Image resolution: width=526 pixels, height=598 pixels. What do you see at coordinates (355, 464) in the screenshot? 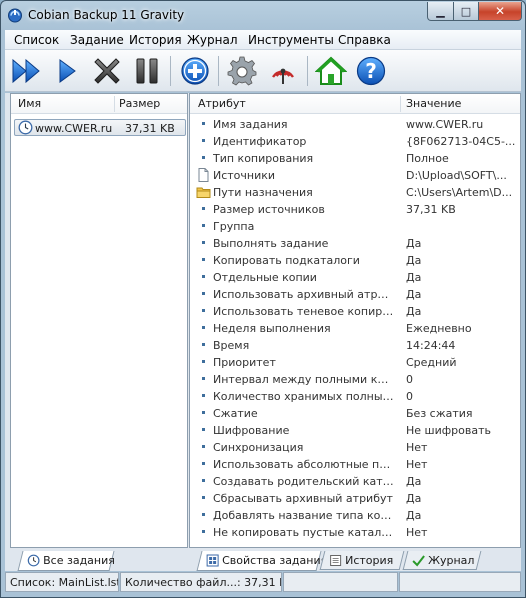
I see `property-row: Использовать абсолютные пути Нет` at bounding box center [355, 464].